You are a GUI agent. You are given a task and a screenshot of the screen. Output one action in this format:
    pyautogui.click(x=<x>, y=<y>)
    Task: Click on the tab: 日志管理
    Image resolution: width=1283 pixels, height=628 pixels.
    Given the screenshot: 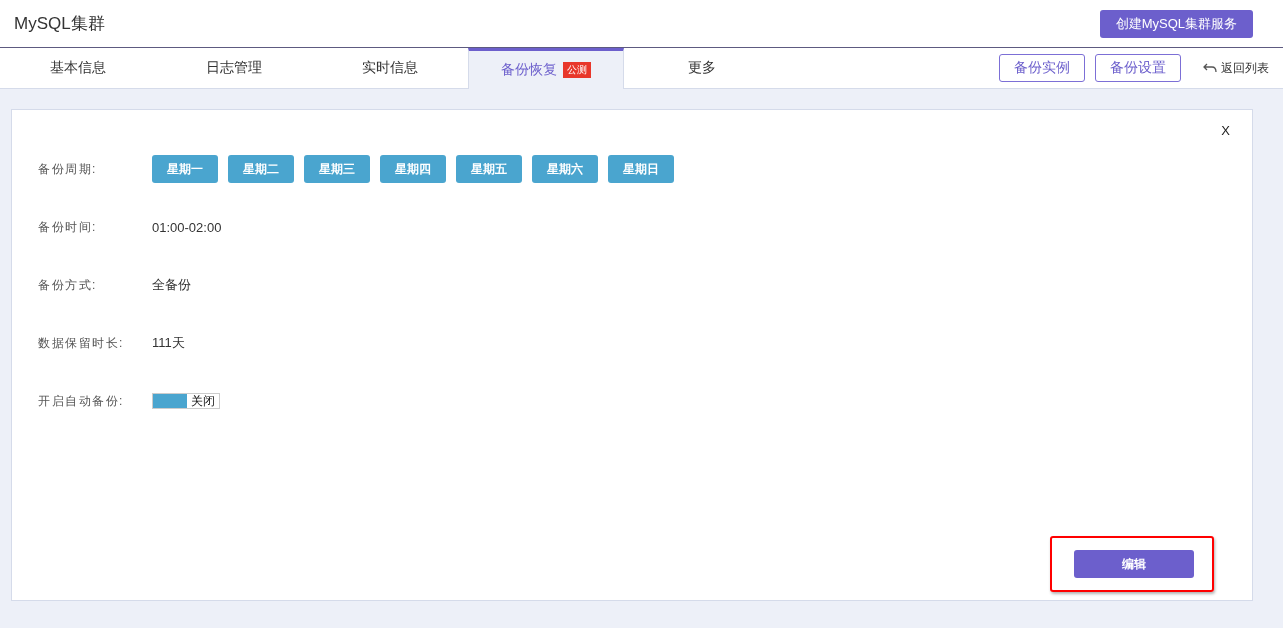 What is the action you would take?
    pyautogui.click(x=234, y=68)
    